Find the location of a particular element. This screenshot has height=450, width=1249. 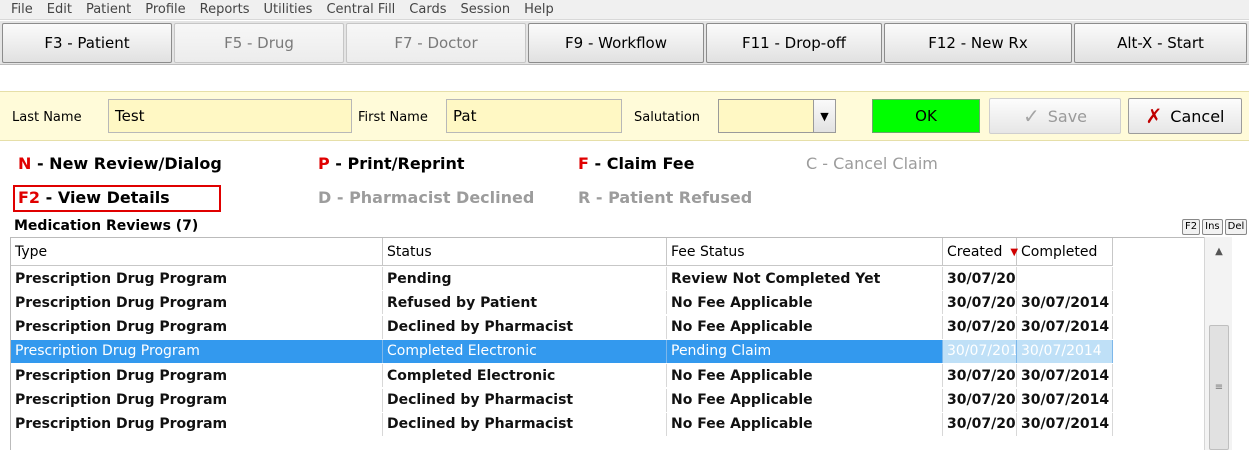

doctor-button: F7 - Doctor is located at coordinates (436, 43).